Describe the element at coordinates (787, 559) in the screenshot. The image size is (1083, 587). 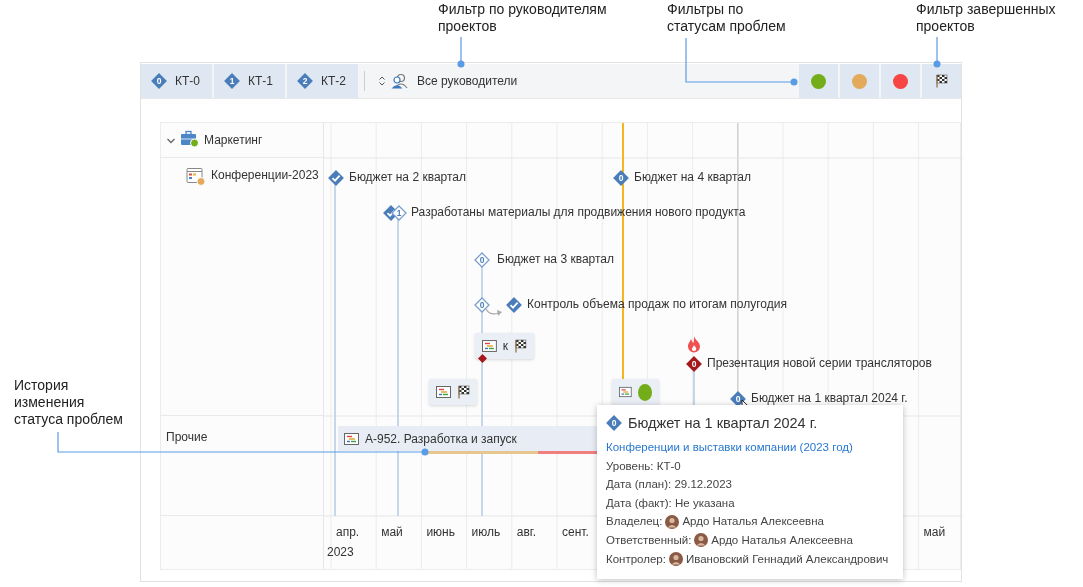
I see `person-name: Ивановский Геннадий Александрович` at that location.